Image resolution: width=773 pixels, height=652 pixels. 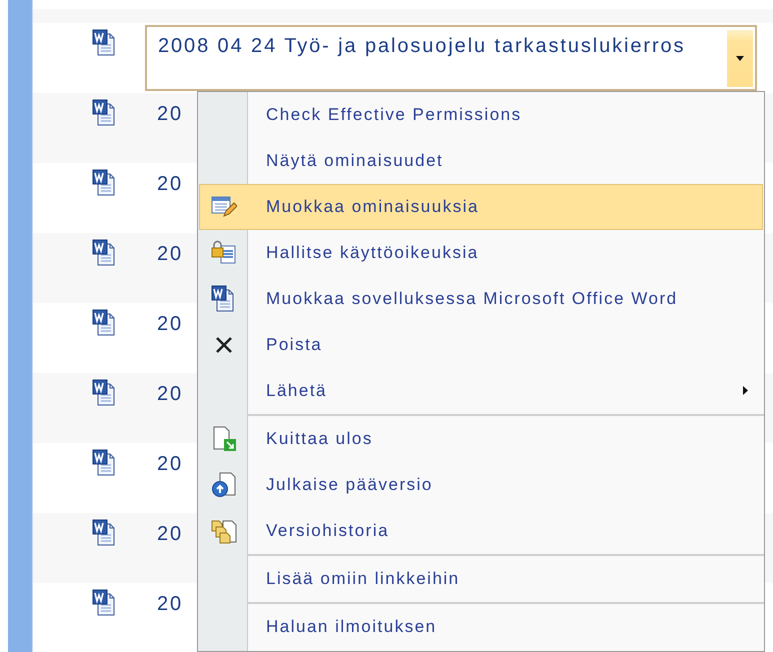 I want to click on menu-item: Julkaise pääversio, so click(x=481, y=485).